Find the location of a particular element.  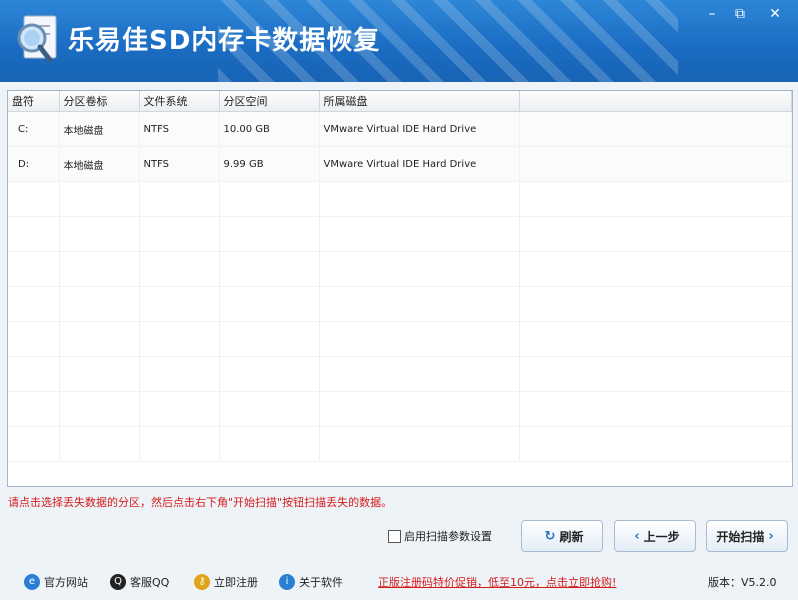

start-scan-button: 开始扫描 › is located at coordinates (747, 536).